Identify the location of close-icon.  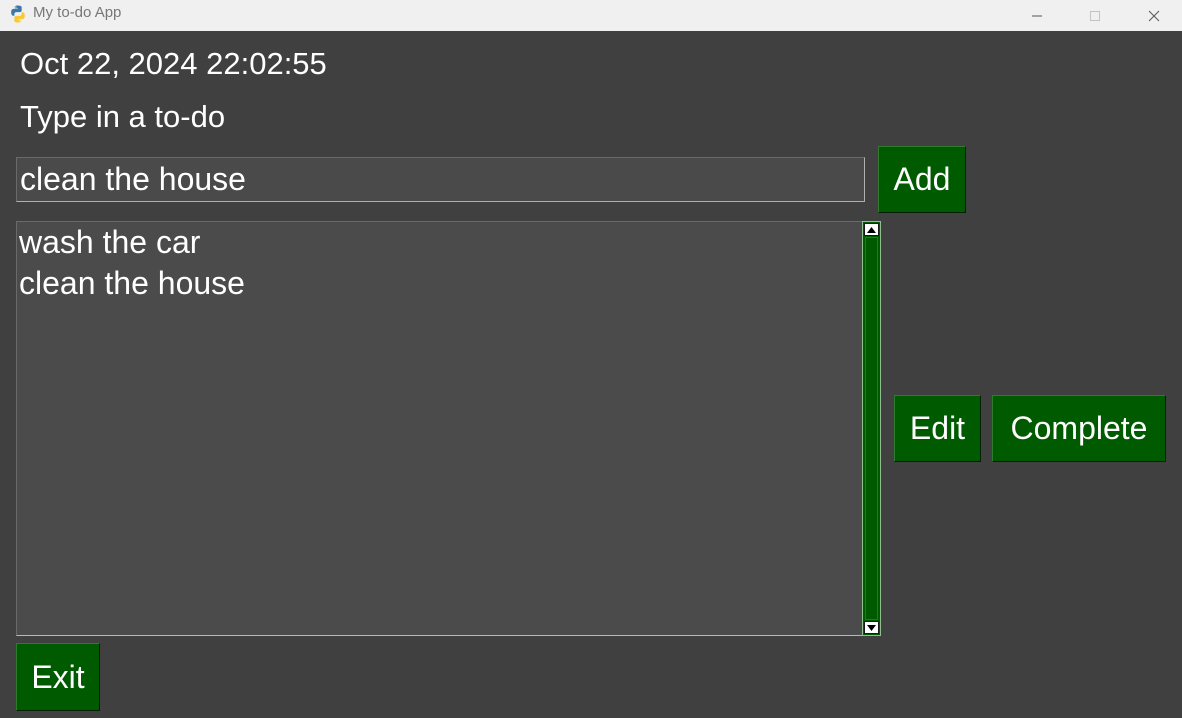
(1154, 15).